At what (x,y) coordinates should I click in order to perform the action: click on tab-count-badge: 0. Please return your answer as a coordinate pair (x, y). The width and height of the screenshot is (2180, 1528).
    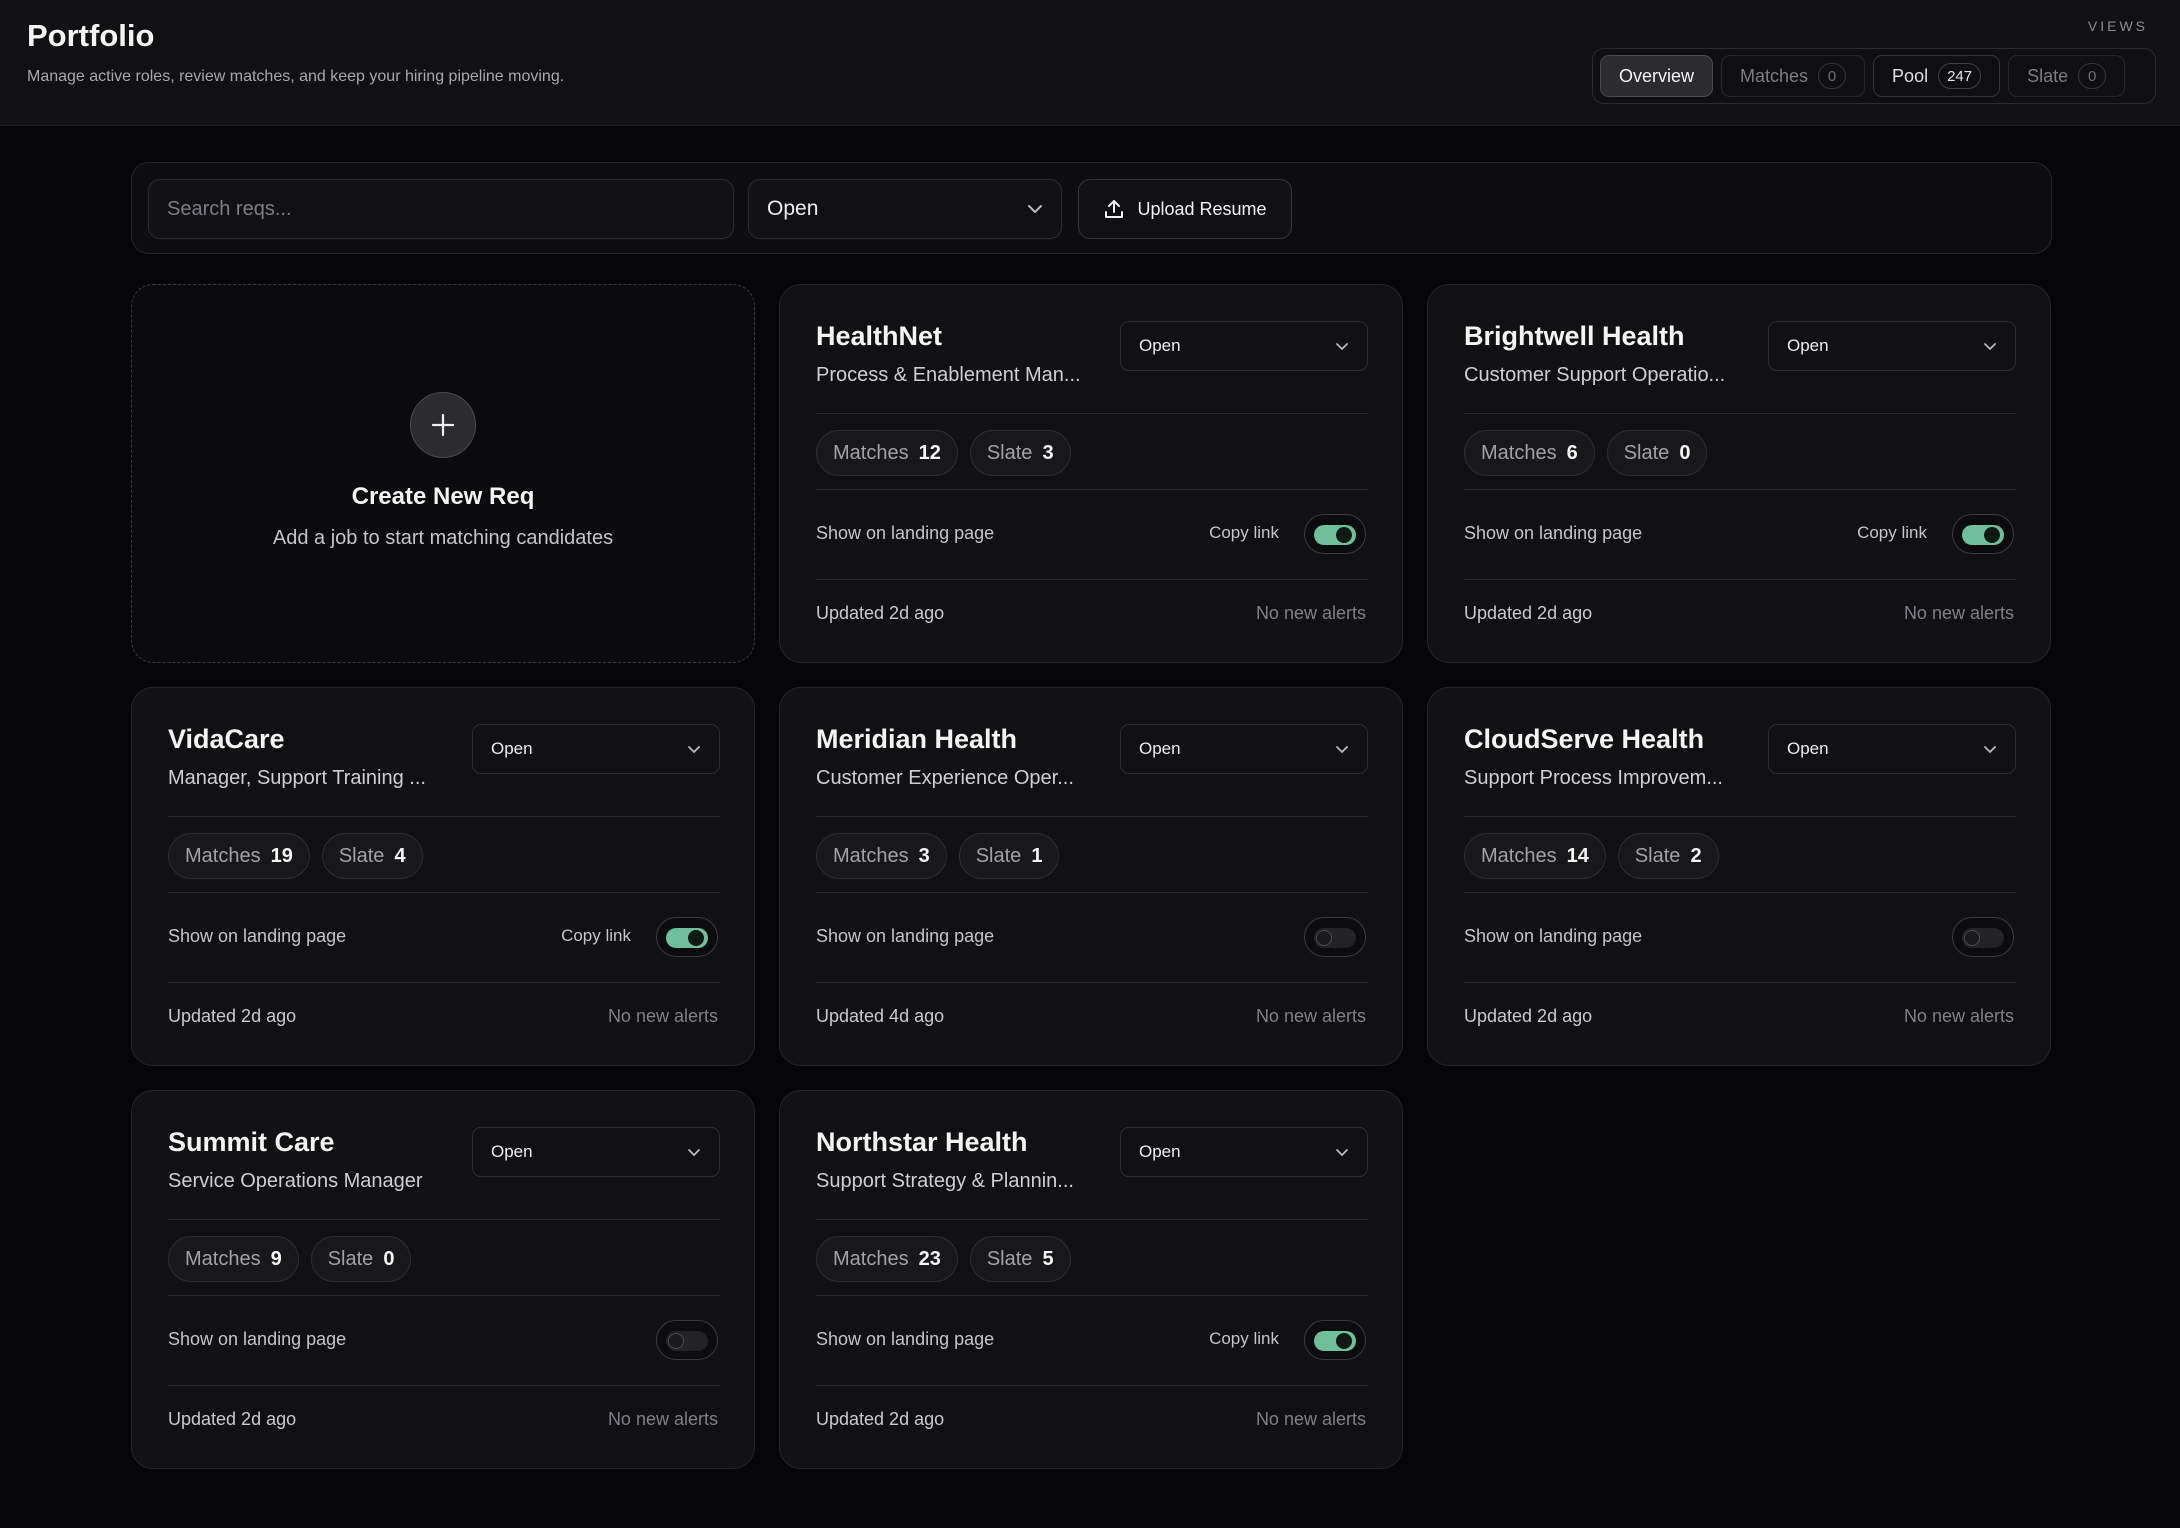
    Looking at the image, I should click on (2092, 76).